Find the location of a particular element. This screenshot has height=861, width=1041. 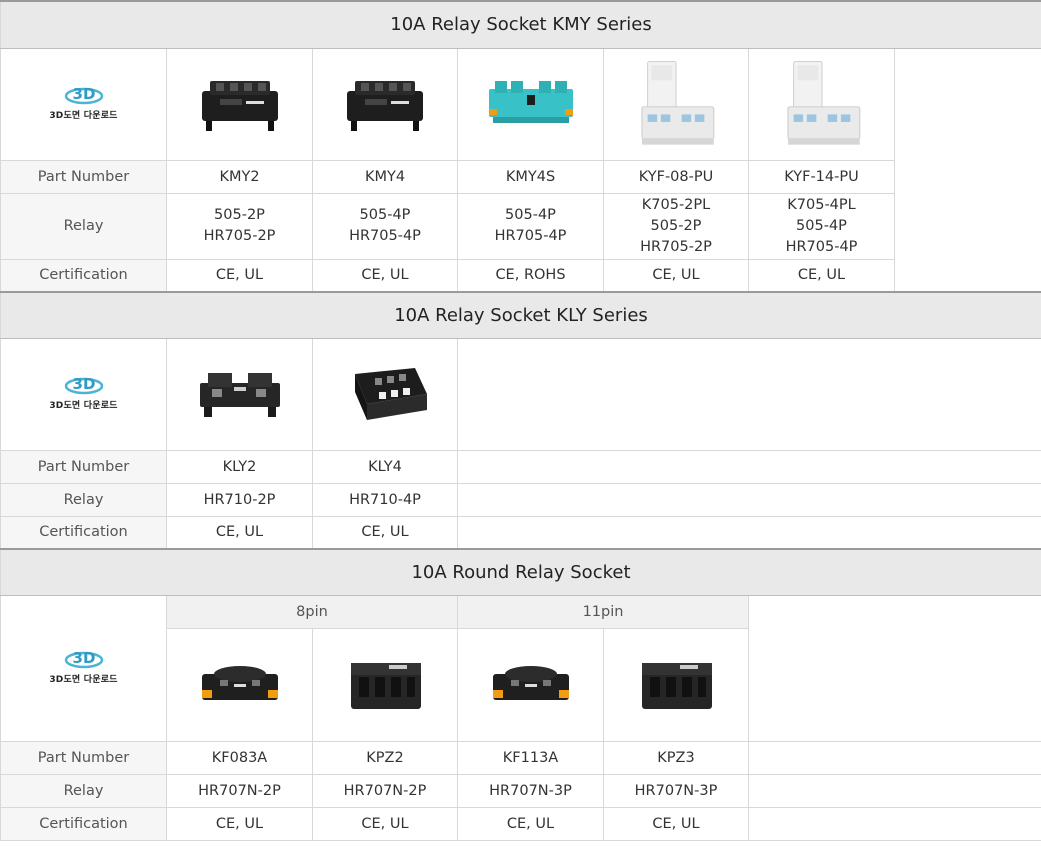

part-number: KPZ2 is located at coordinates (385, 757).